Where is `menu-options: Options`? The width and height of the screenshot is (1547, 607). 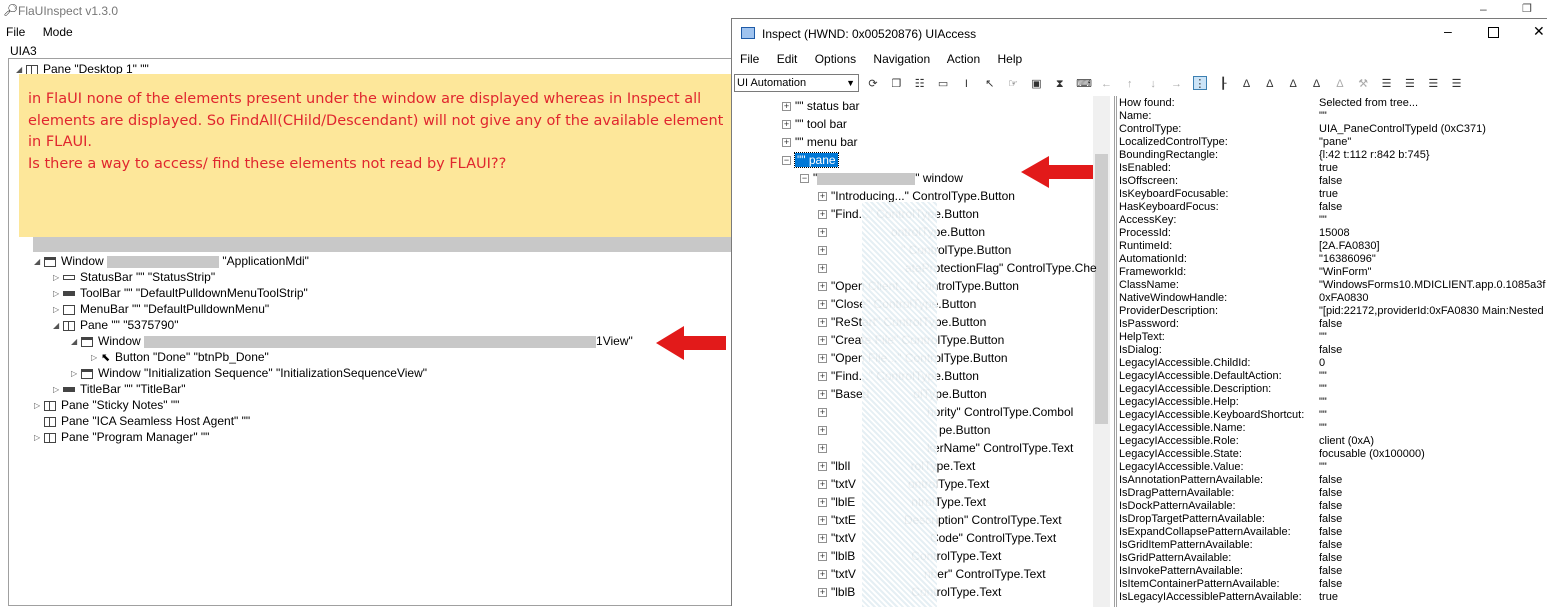 menu-options: Options is located at coordinates (835, 59).